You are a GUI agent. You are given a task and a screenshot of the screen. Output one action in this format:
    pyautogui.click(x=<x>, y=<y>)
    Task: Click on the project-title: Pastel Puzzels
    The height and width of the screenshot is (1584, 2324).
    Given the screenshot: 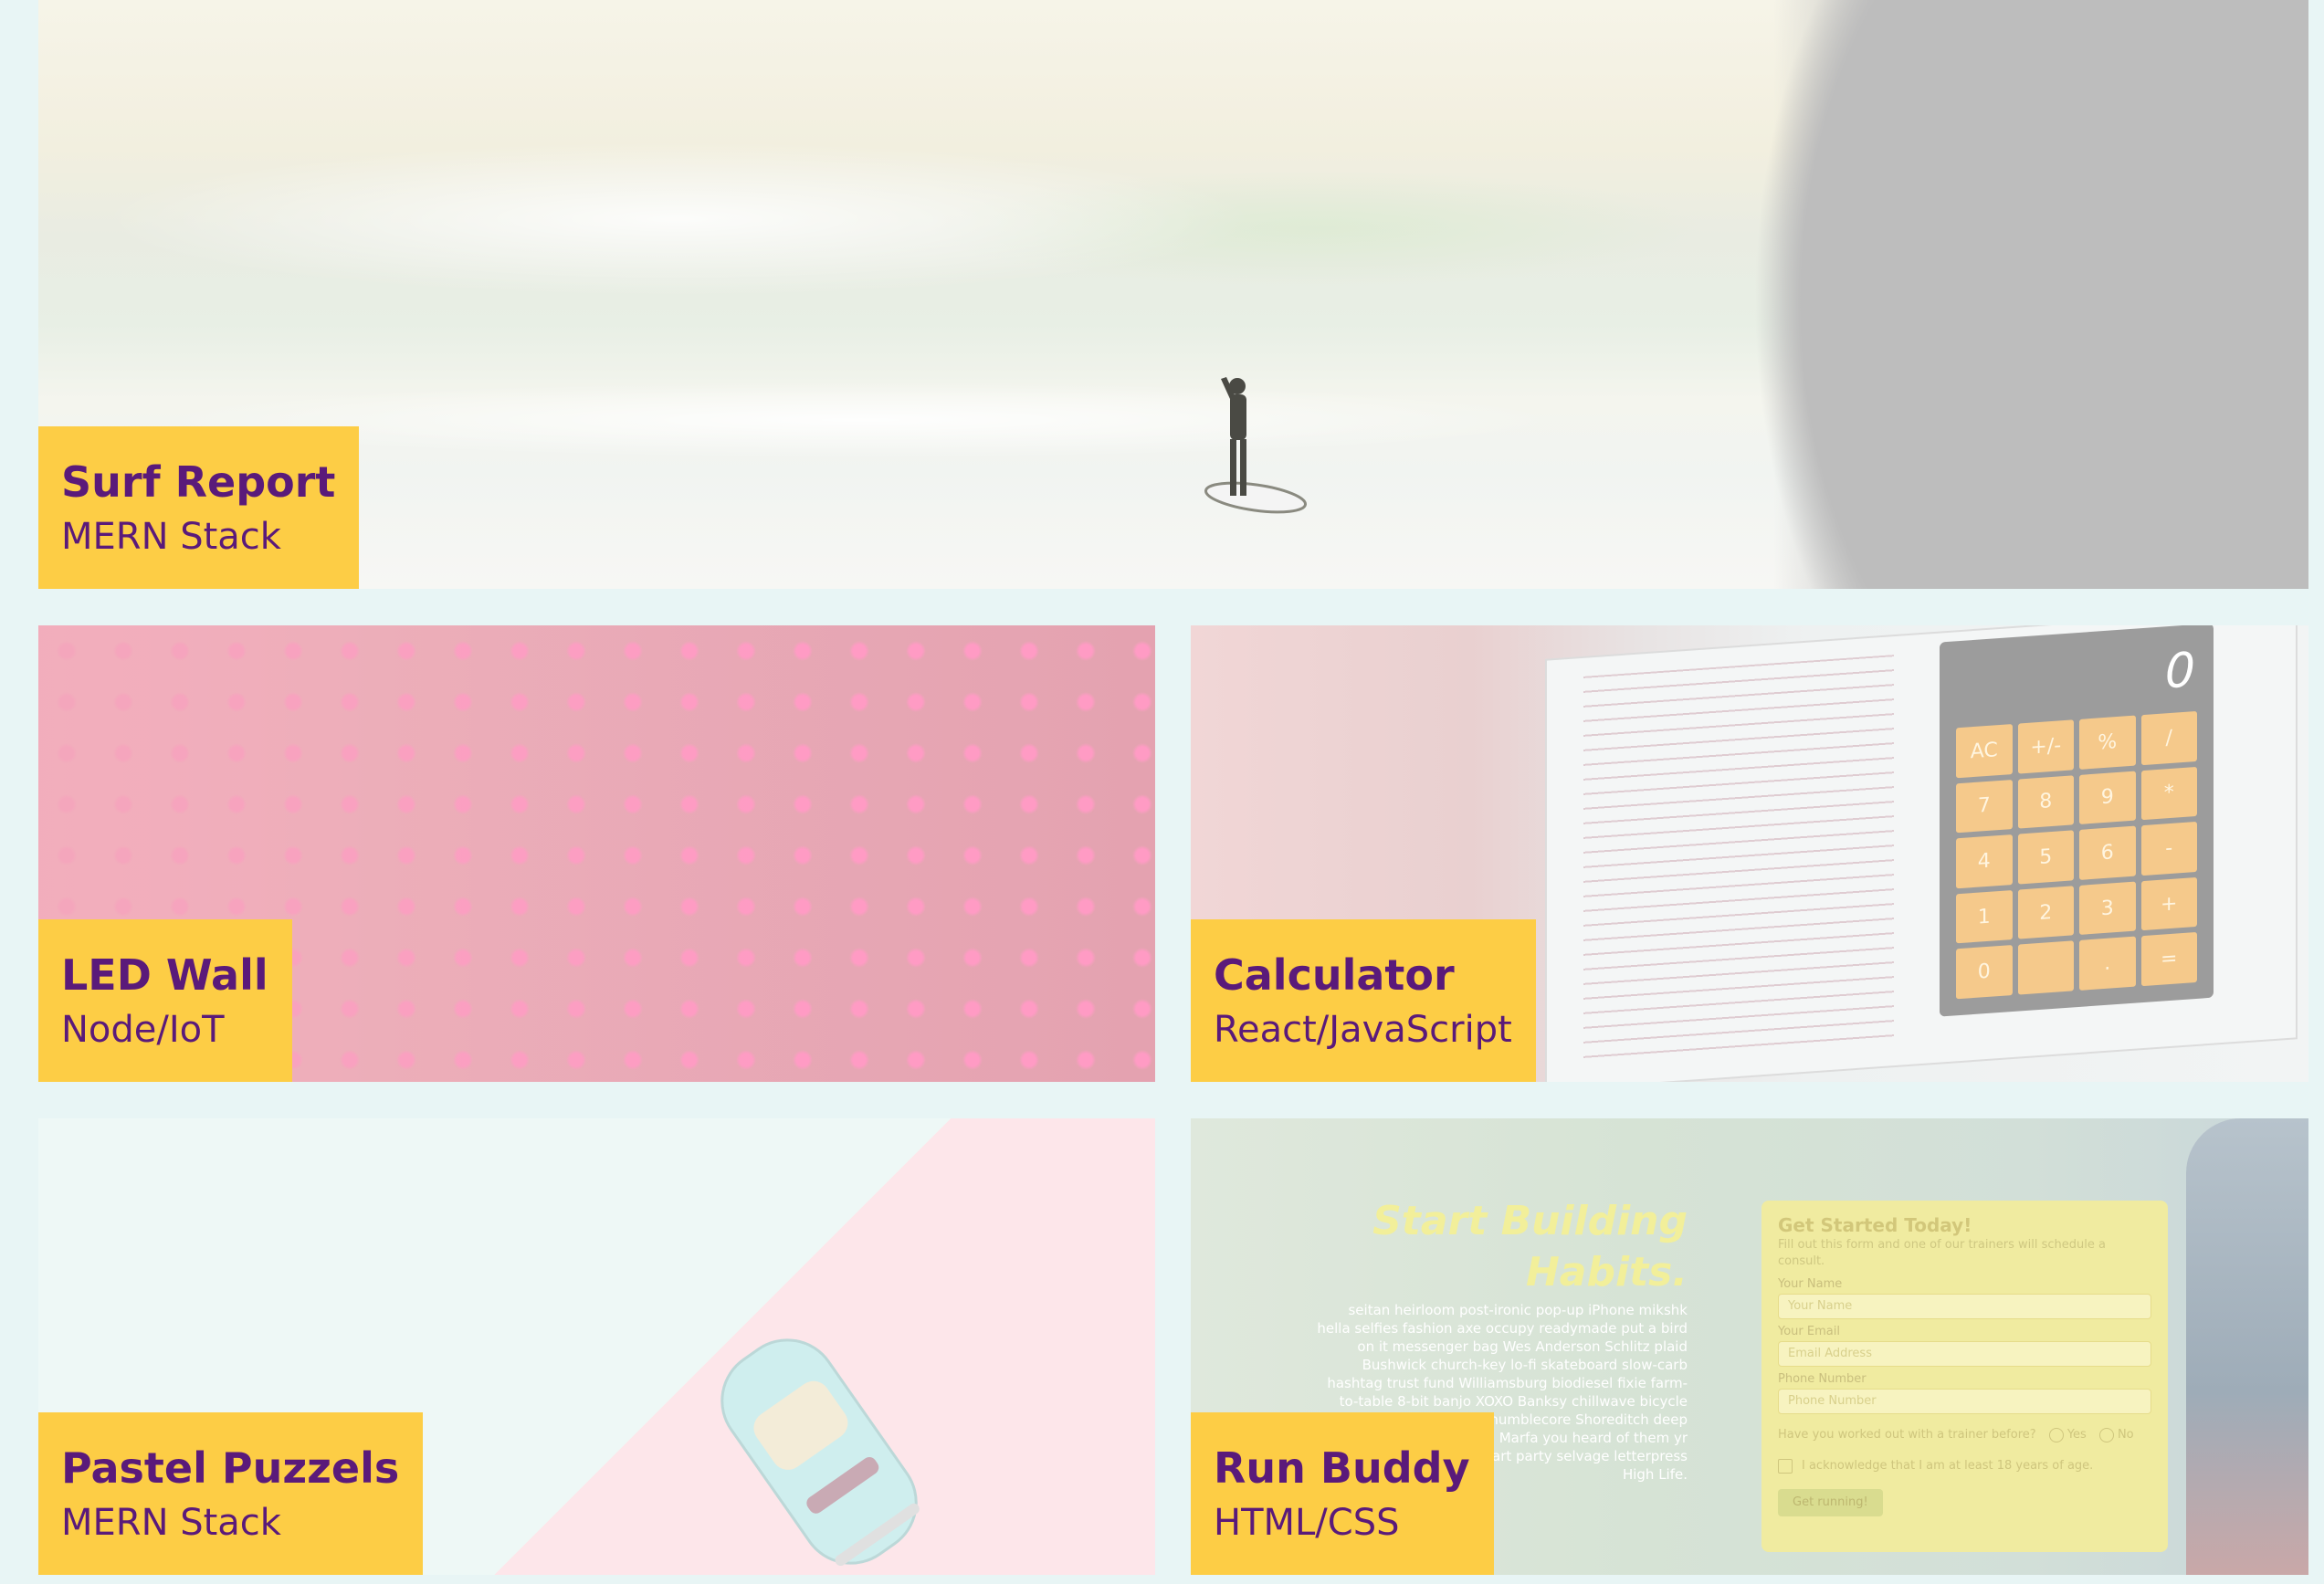 What is the action you would take?
    pyautogui.click(x=230, y=1468)
    